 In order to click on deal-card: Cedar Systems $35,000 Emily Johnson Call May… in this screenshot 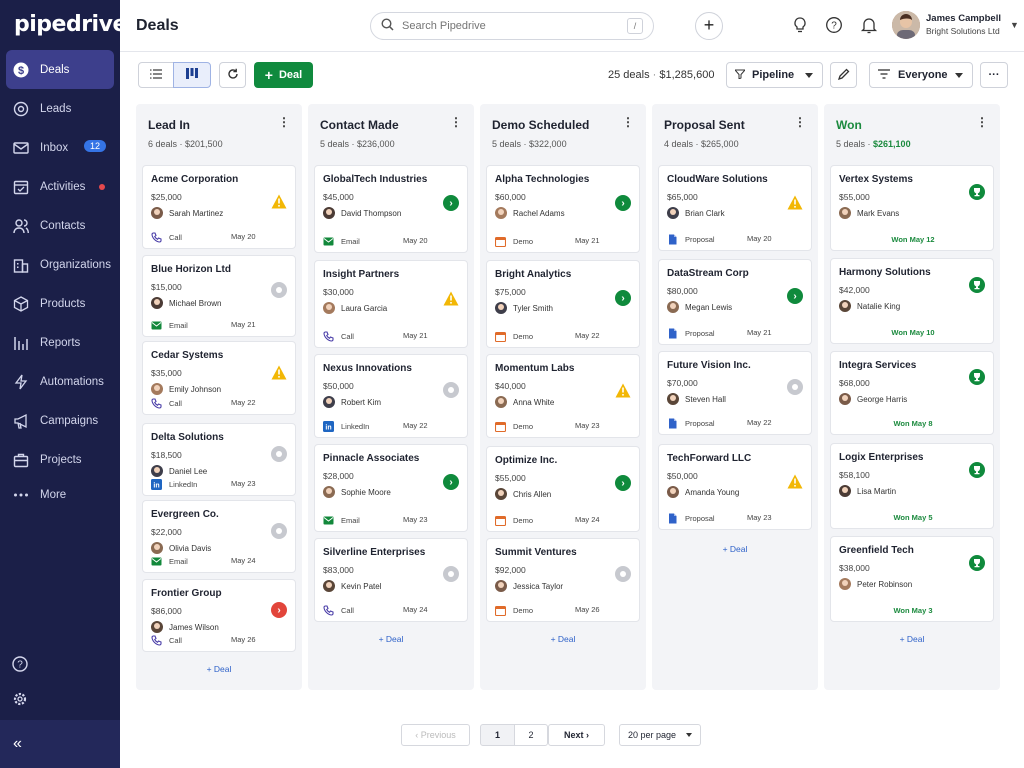, I will do `click(219, 378)`.